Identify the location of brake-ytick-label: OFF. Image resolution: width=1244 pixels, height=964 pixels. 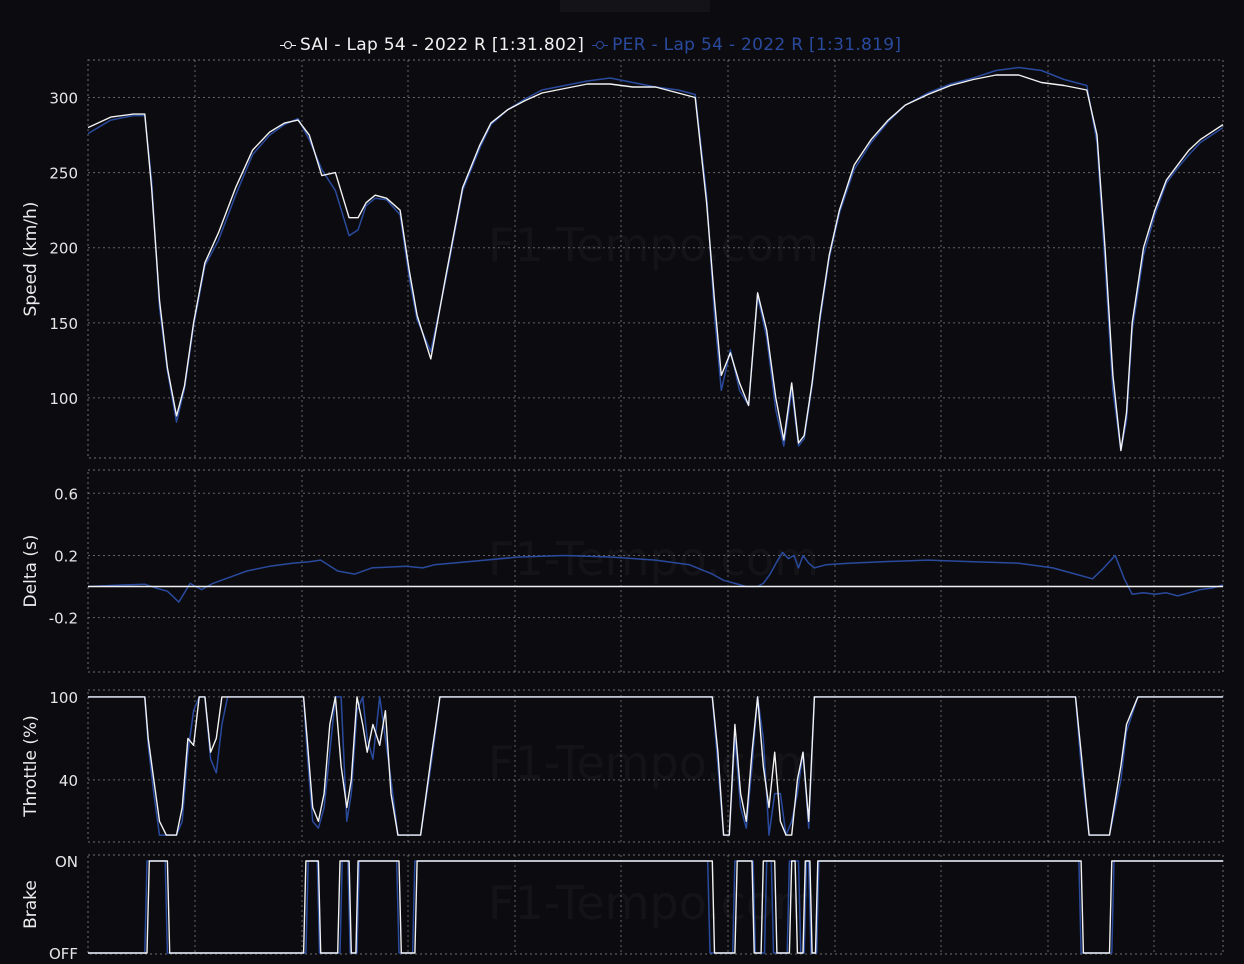
(63, 954).